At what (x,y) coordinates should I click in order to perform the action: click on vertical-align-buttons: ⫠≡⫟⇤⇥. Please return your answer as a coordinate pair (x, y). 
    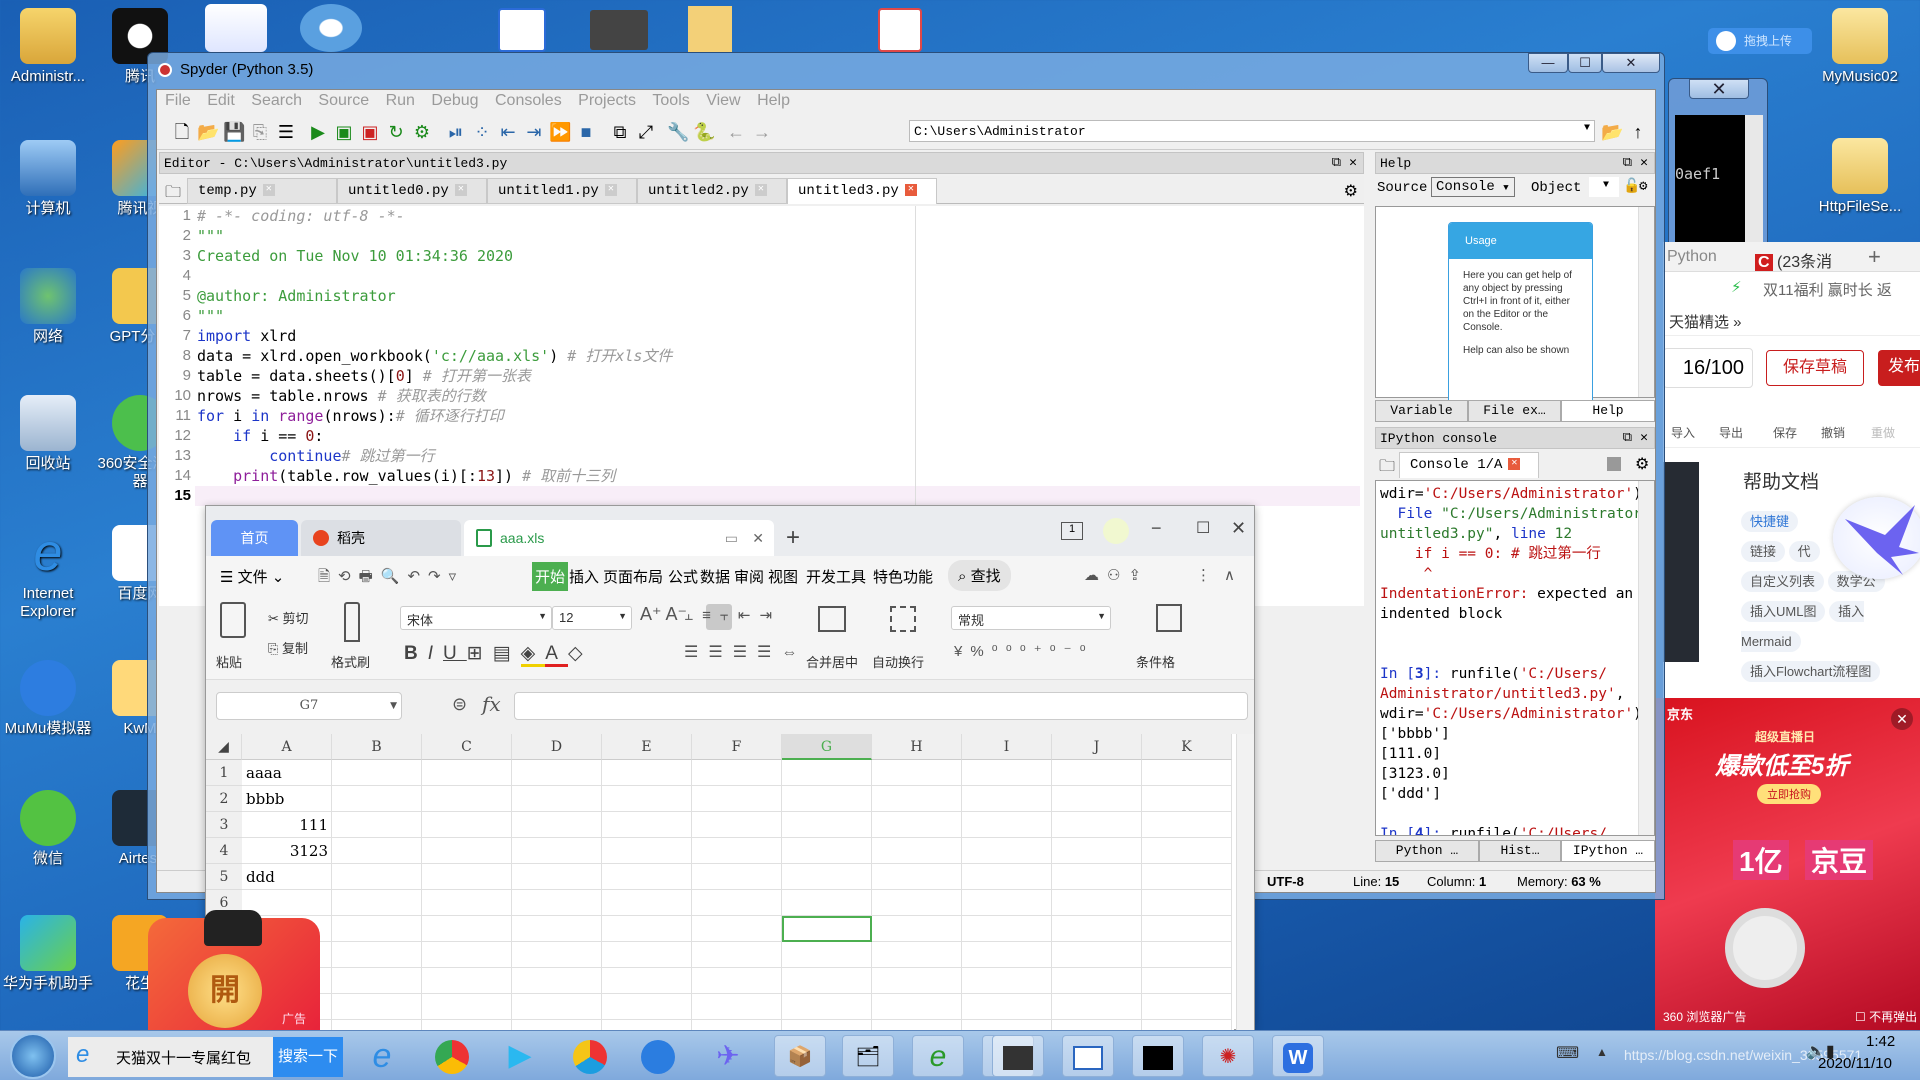
    Looking at the image, I should click on (732, 615).